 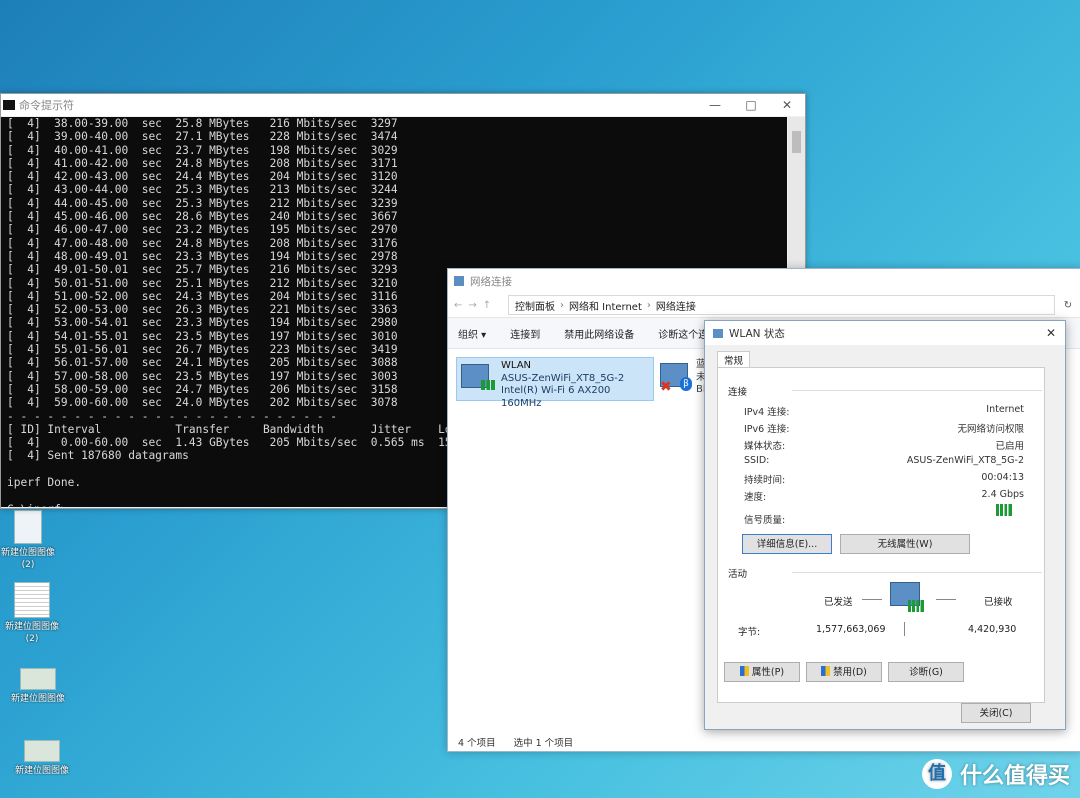 I want to click on disconnected-icon: ✖, so click(x=666, y=387).